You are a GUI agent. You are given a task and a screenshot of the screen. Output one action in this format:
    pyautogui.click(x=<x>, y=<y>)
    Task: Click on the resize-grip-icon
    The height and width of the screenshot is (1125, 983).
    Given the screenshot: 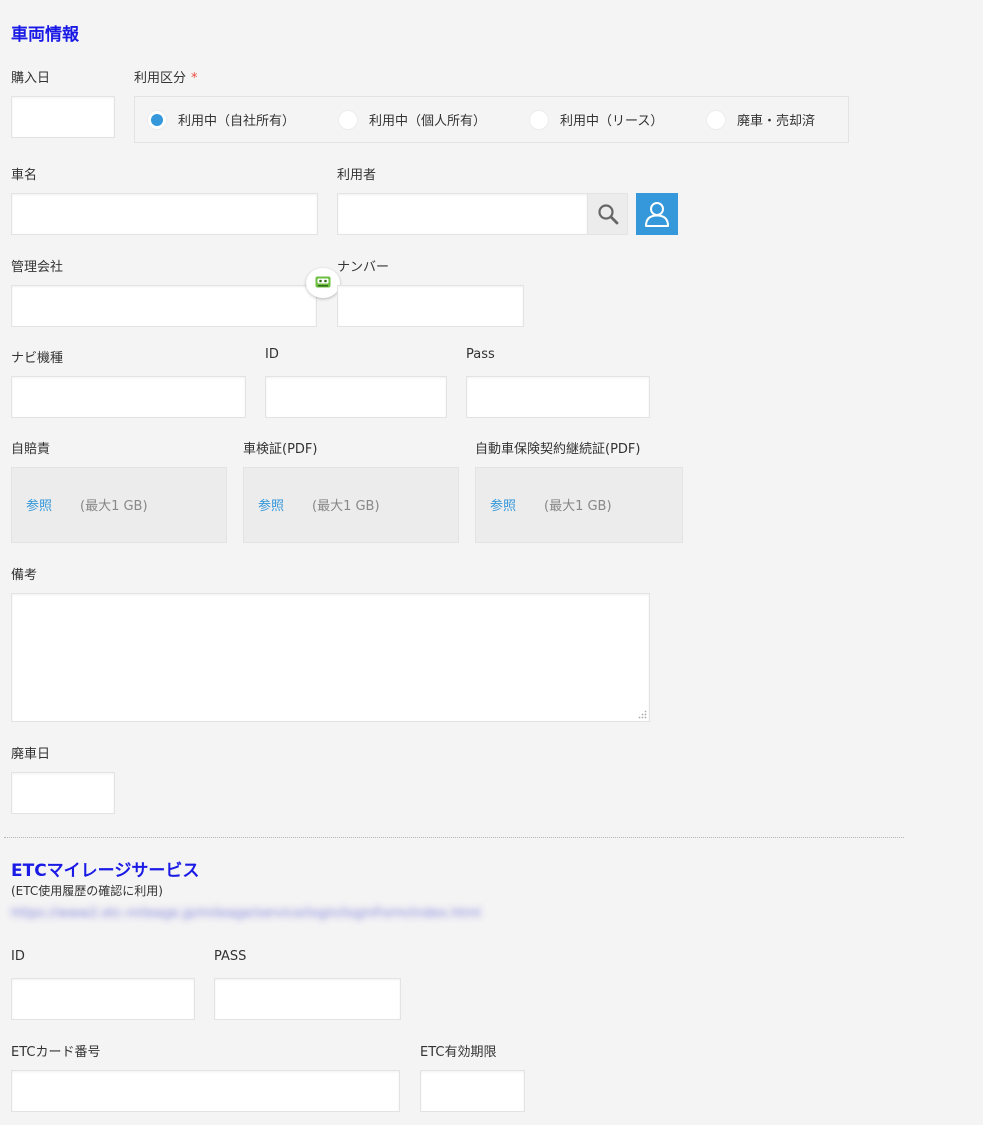 What is the action you would take?
    pyautogui.click(x=642, y=714)
    